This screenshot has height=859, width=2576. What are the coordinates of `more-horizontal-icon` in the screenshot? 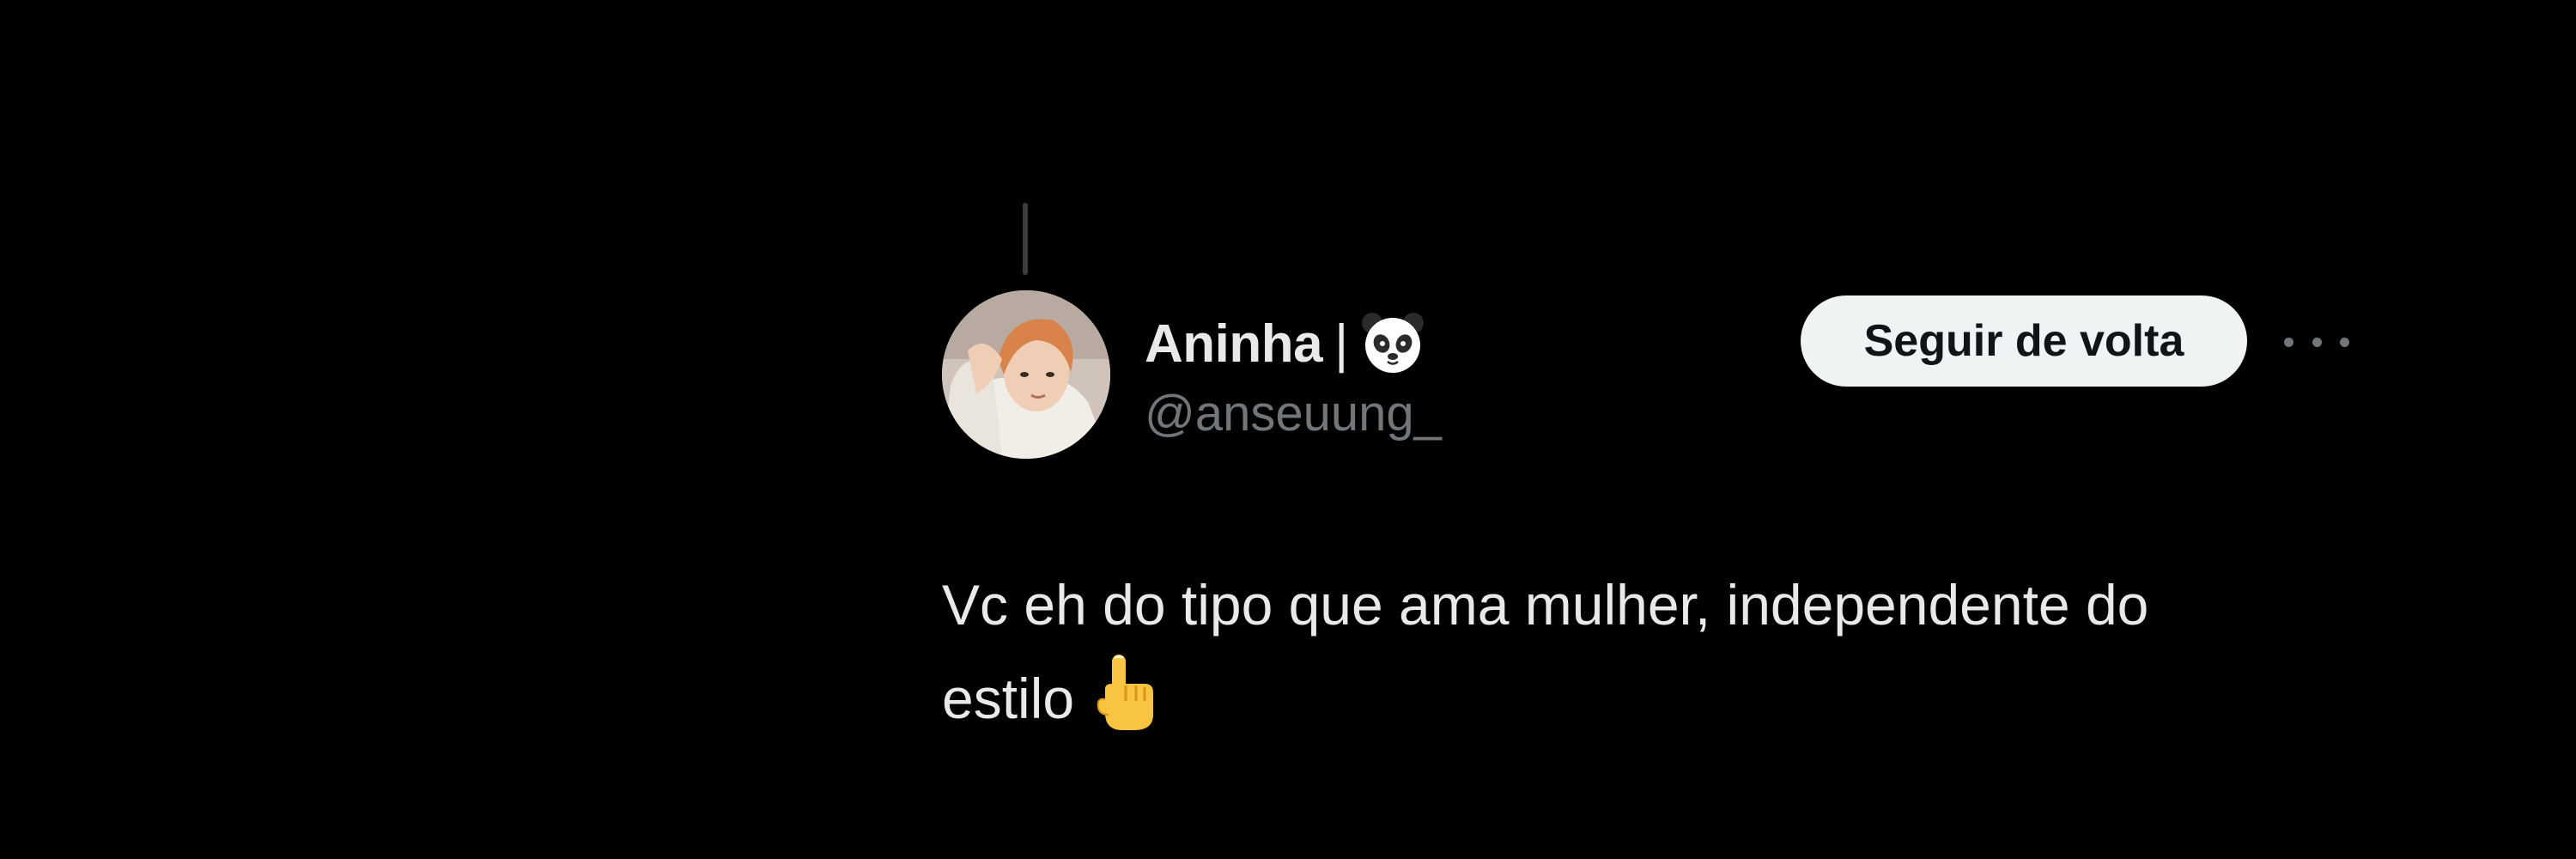 It's located at (2317, 342).